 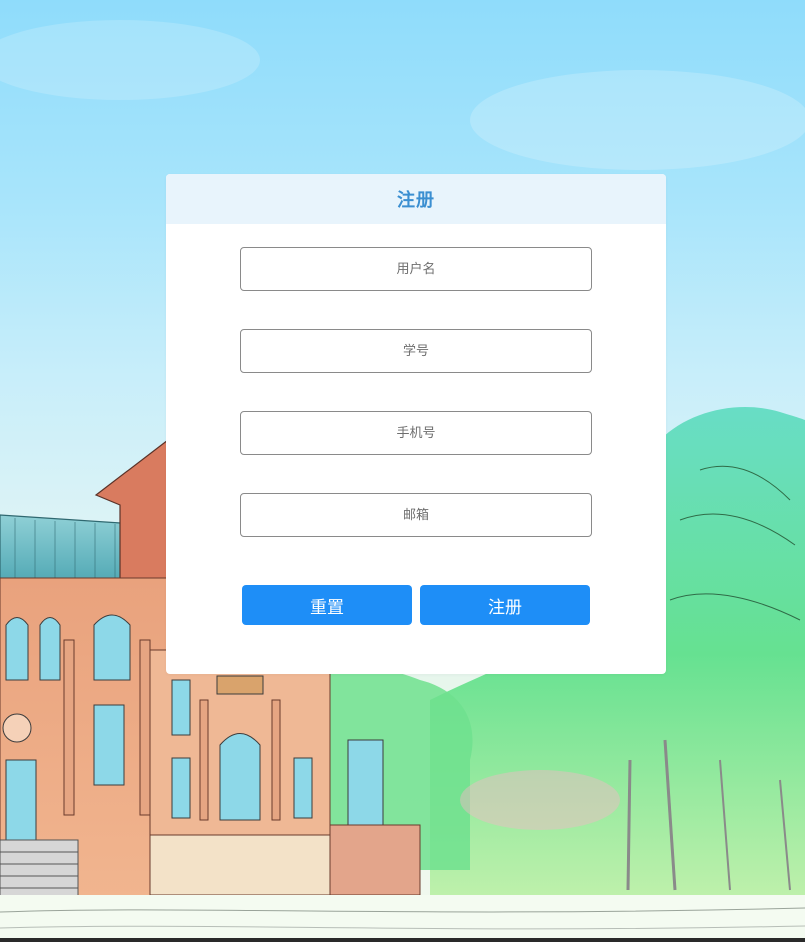 I want to click on email-input, so click(x=416, y=515).